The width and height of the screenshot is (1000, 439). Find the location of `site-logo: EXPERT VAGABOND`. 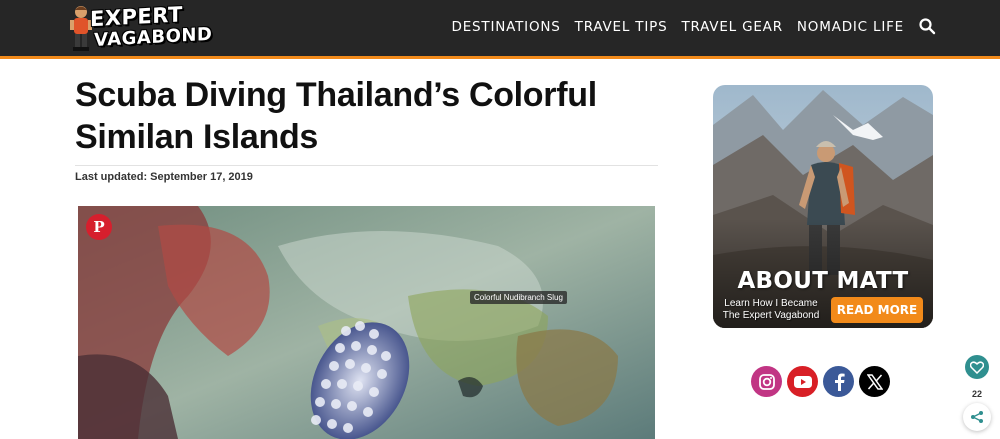

site-logo: EXPERT VAGABOND is located at coordinates (140, 27).